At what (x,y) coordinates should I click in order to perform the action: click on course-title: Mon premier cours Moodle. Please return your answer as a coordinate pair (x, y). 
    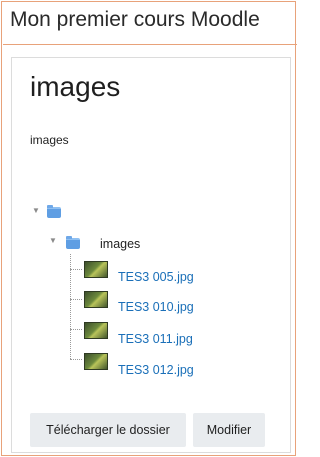
    Looking at the image, I should click on (135, 20).